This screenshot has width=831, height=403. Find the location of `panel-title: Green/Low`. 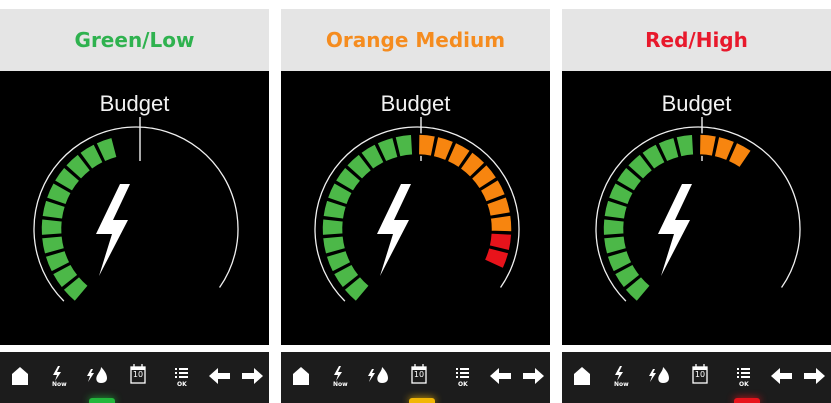

panel-title: Green/Low is located at coordinates (134, 40).